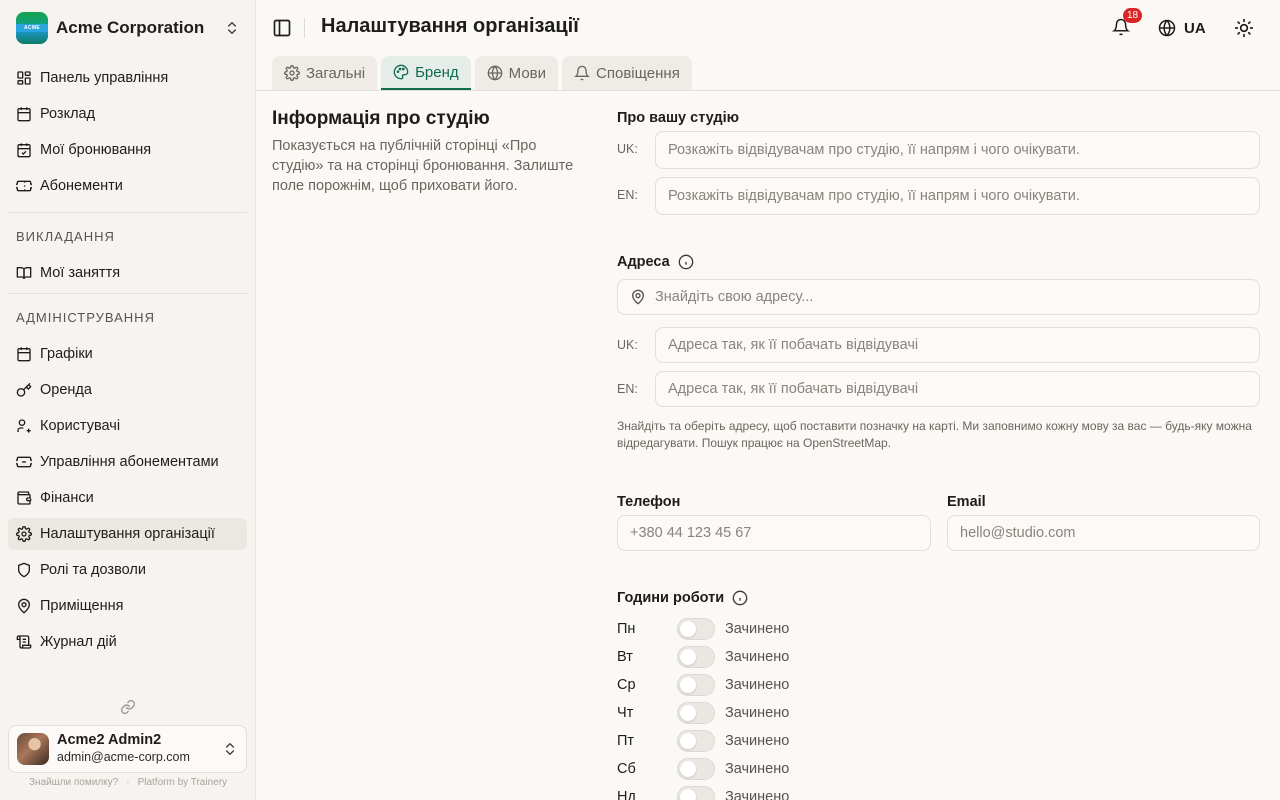  I want to click on org-name: Acme Corporation, so click(130, 27).